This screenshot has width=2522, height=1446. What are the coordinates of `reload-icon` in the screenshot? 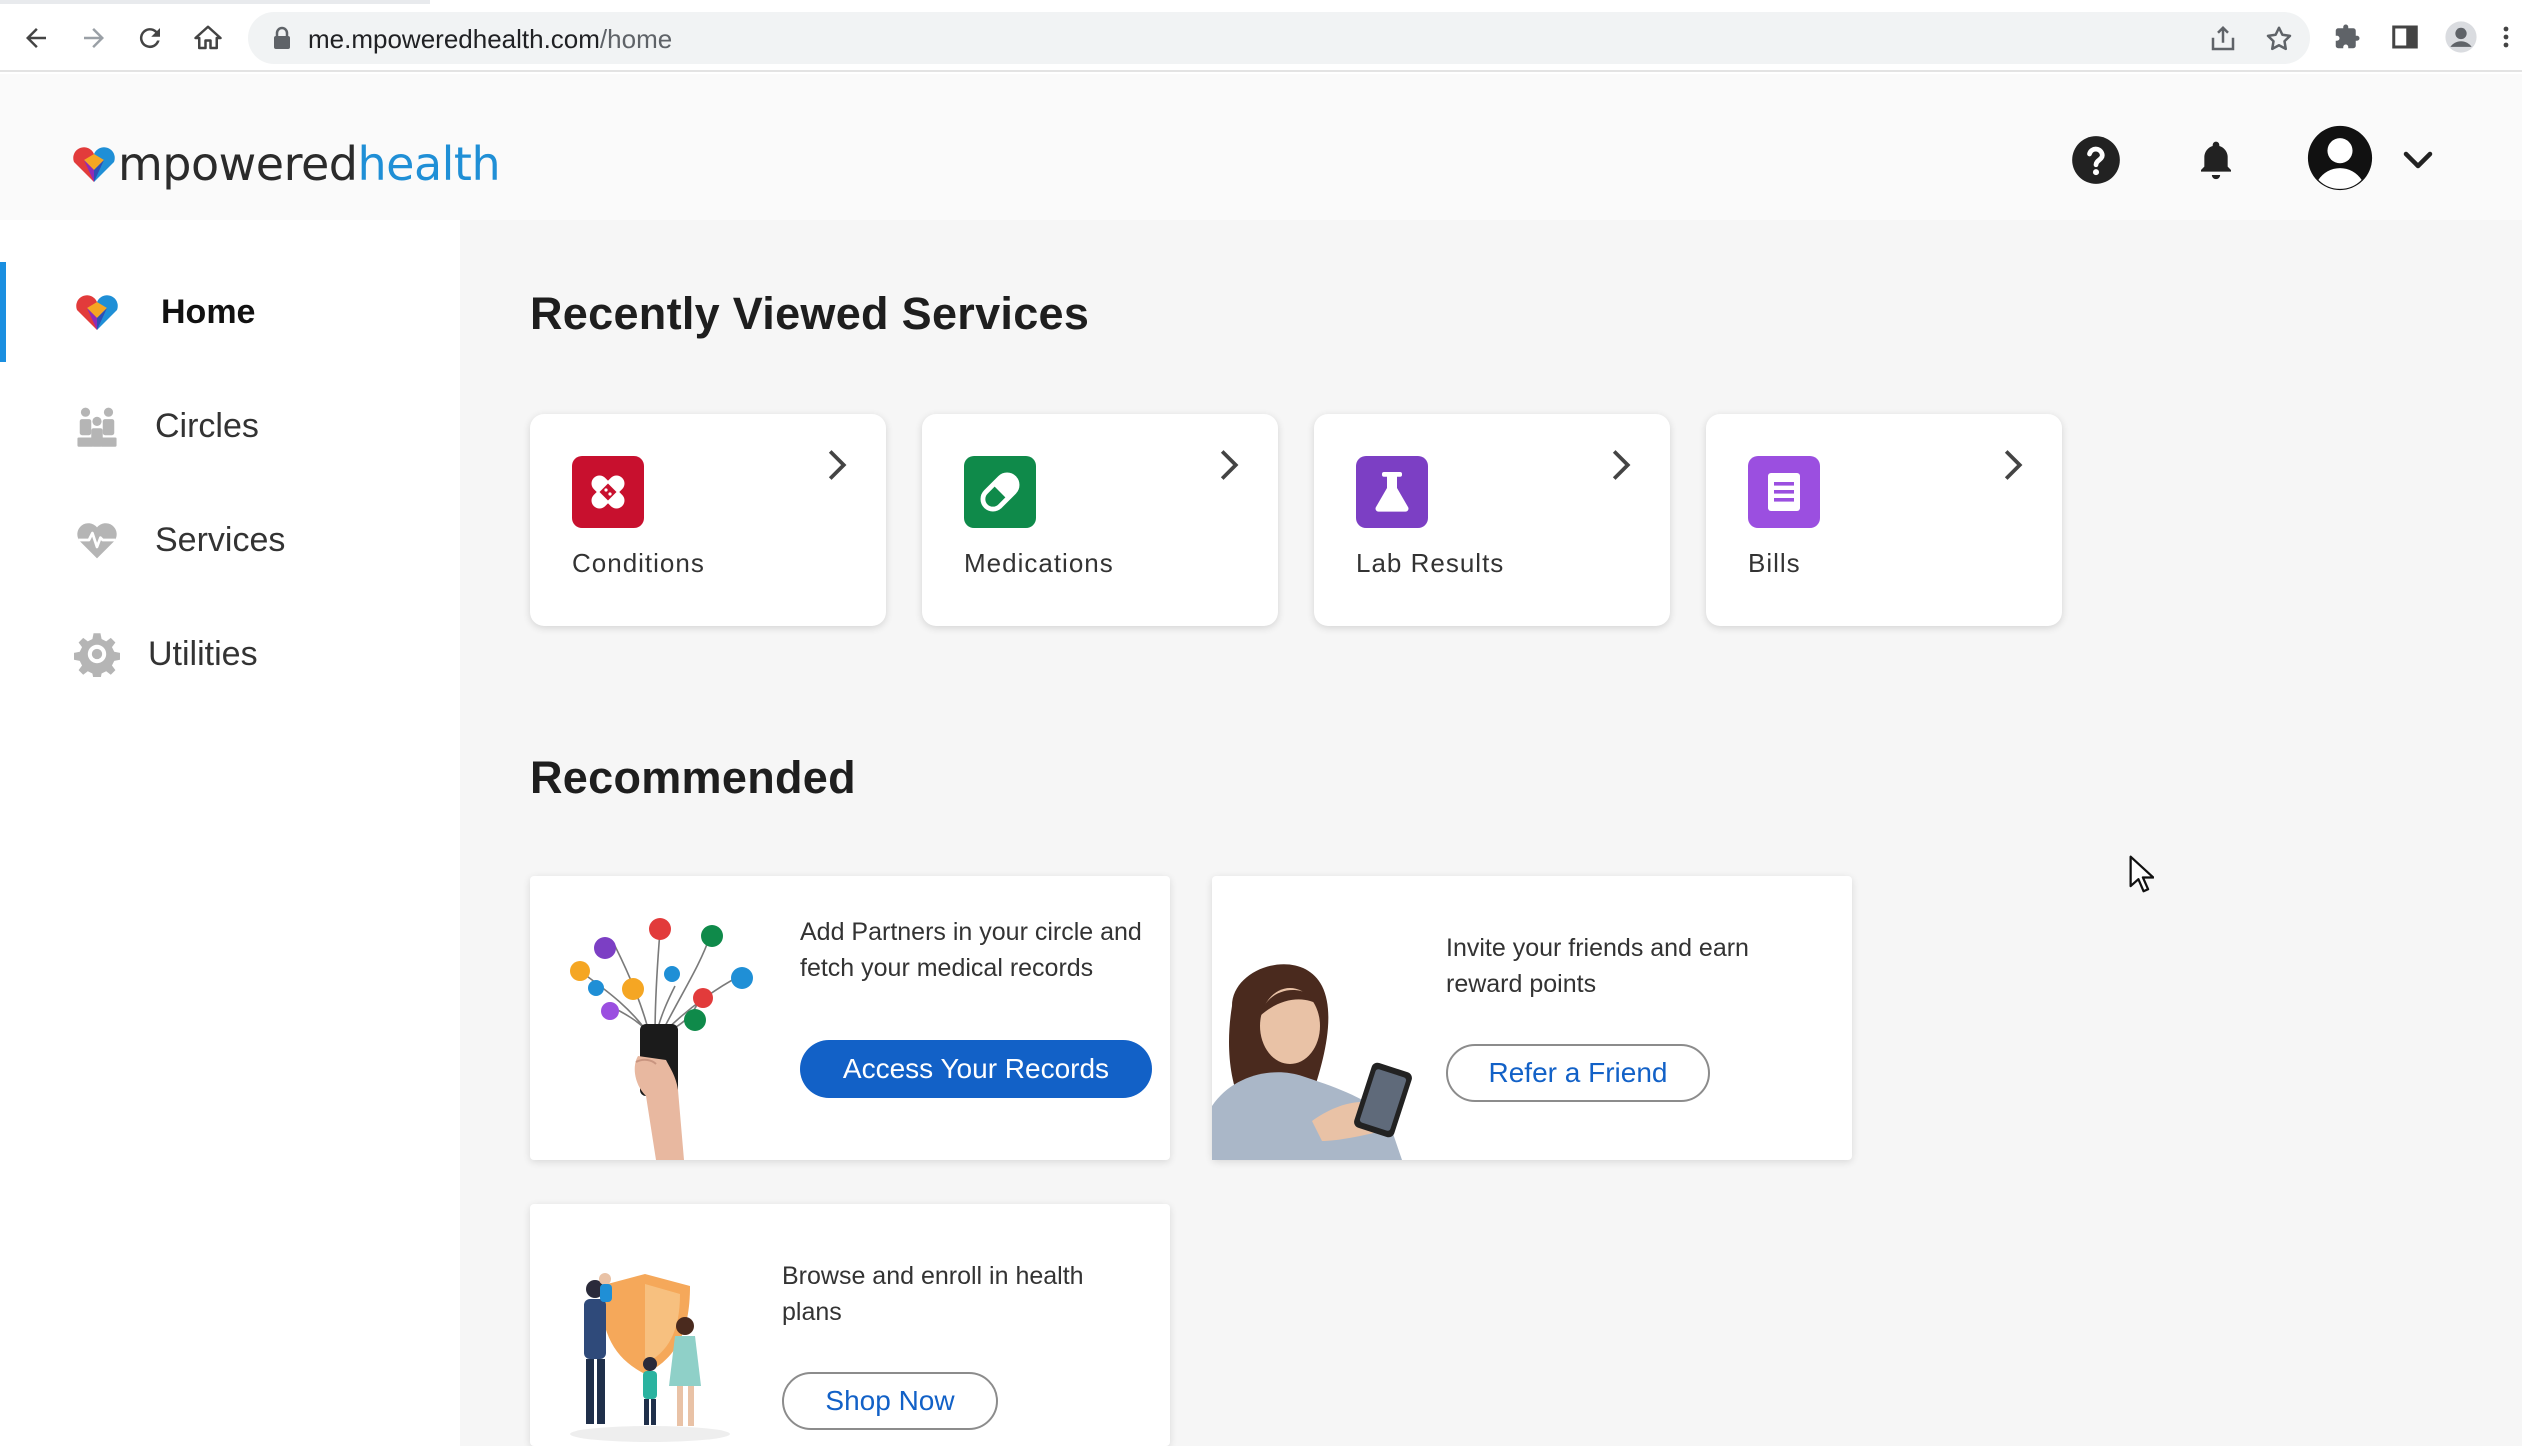 It's located at (149, 38).